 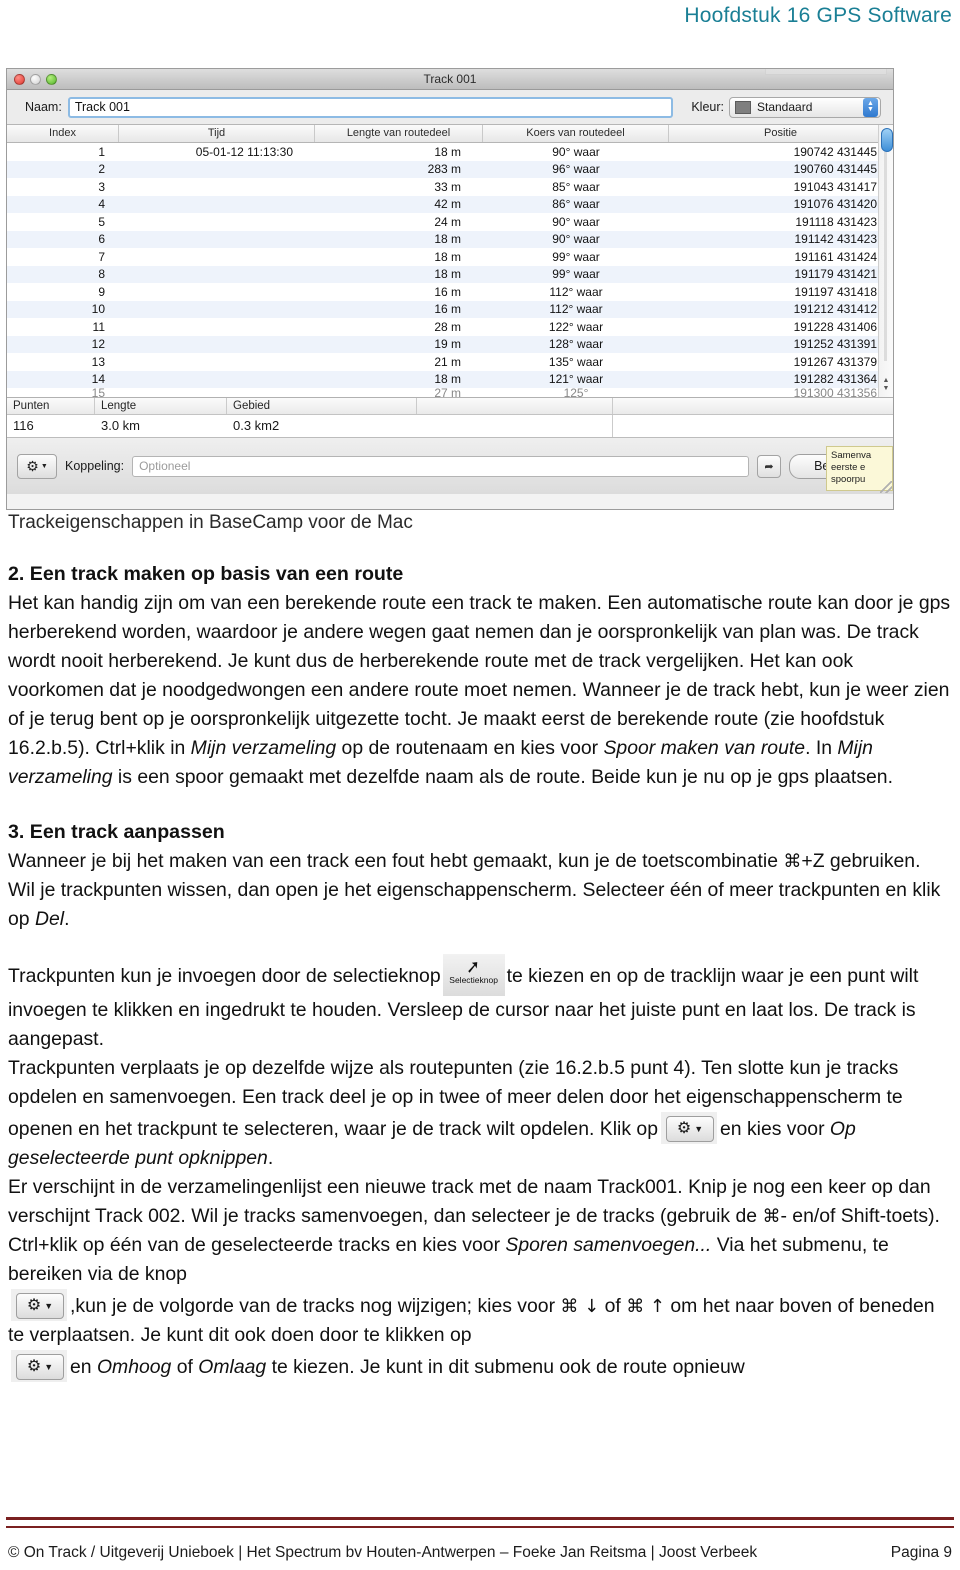 I want to click on footer-divider, so click(x=480, y=1522).